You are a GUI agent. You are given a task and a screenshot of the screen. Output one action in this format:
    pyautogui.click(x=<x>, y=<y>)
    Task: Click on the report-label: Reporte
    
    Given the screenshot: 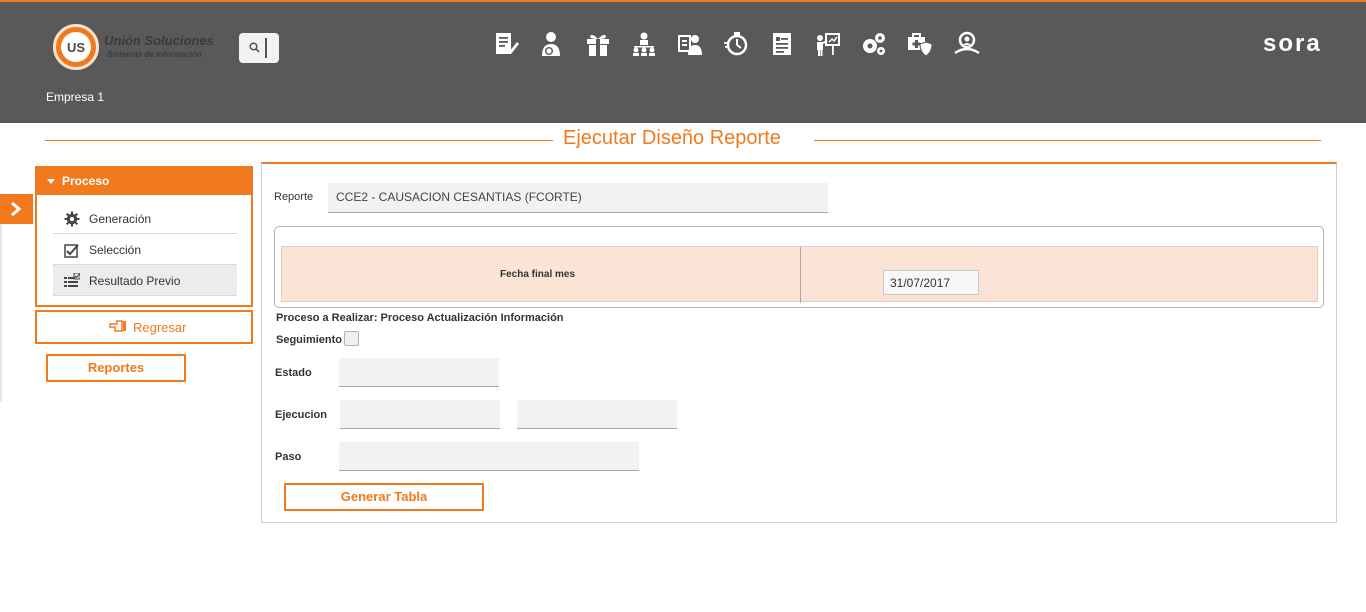 What is the action you would take?
    pyautogui.click(x=294, y=197)
    